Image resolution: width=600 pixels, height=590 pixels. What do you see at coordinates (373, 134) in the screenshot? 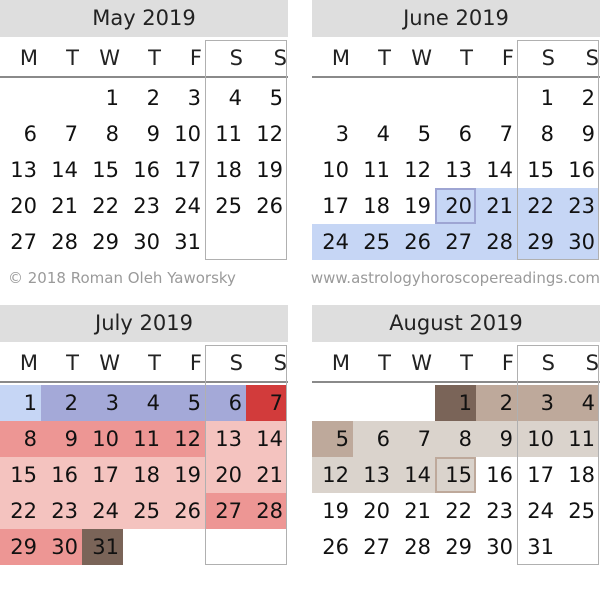
I see `day-cell: 4` at bounding box center [373, 134].